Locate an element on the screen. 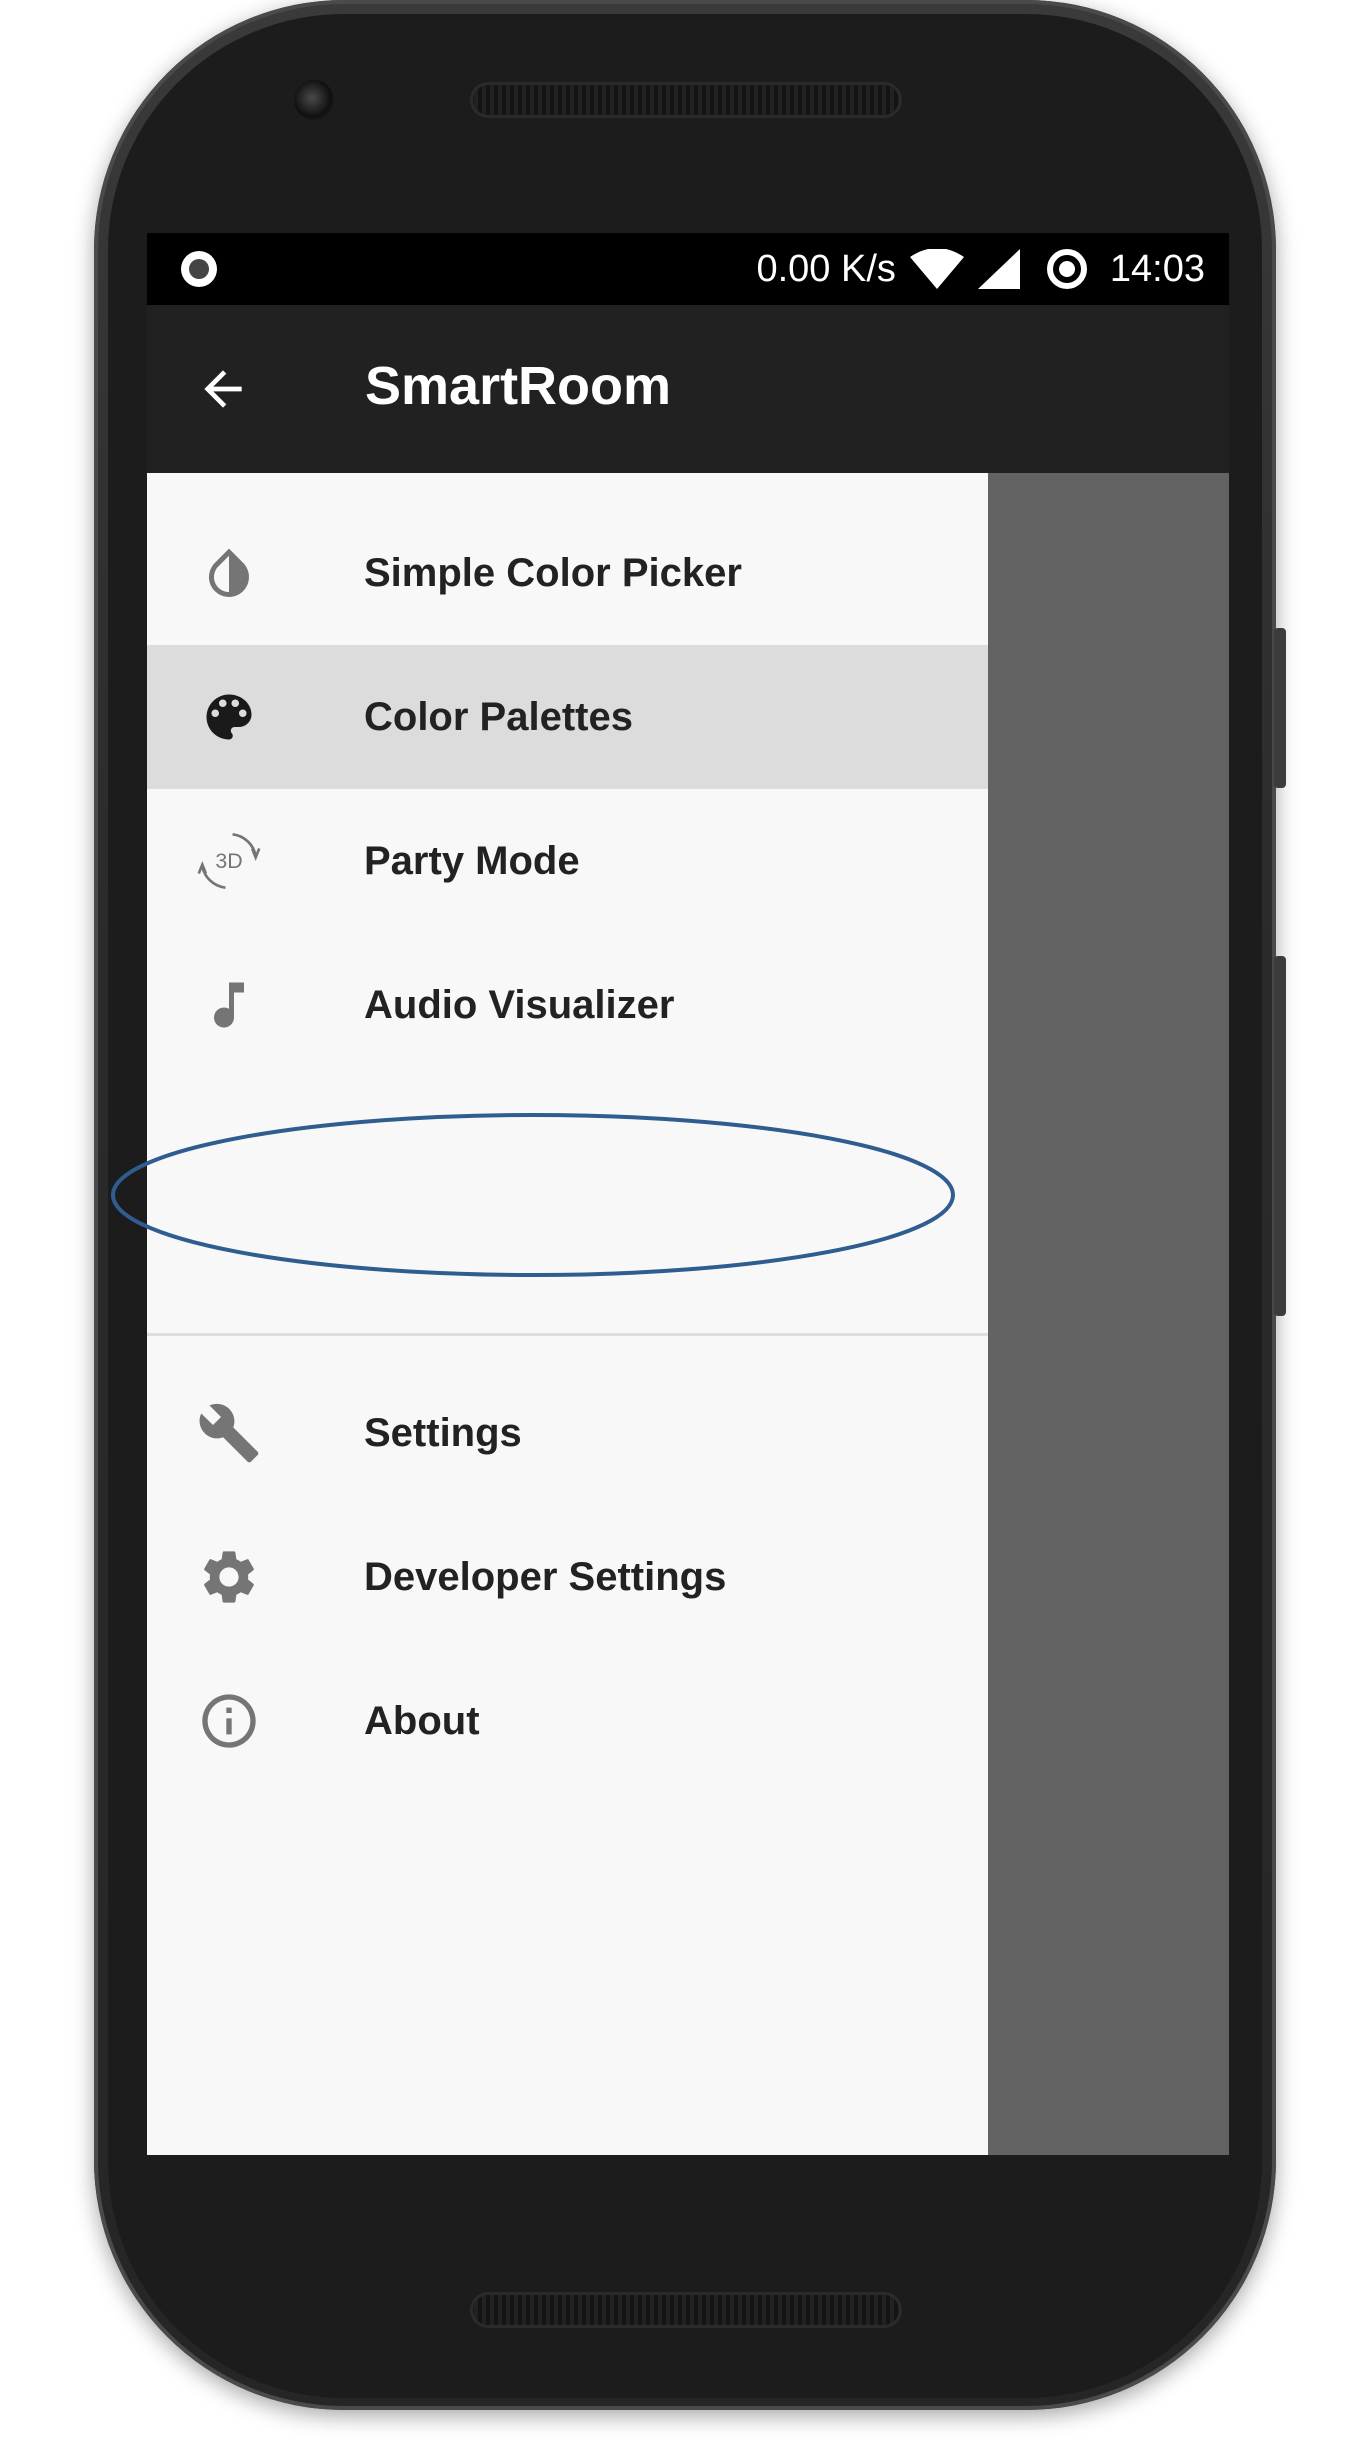  status-bar: 0.00 K/s 14:03 is located at coordinates (688, 269).